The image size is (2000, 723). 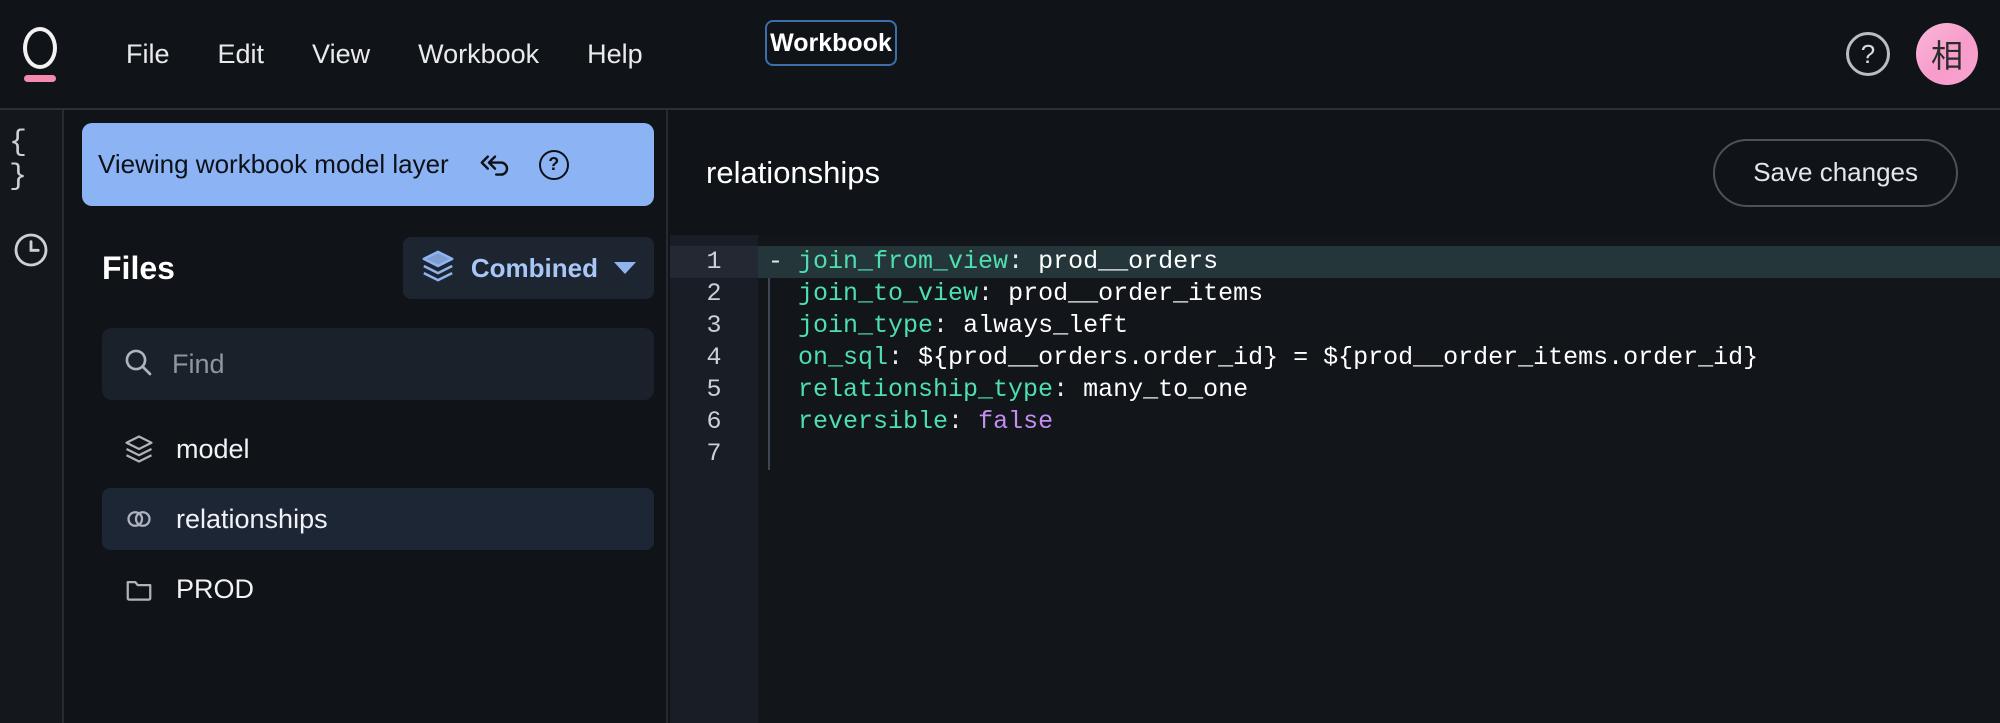 I want to click on menu-list: File Edit View Workbook Help, so click(x=384, y=54).